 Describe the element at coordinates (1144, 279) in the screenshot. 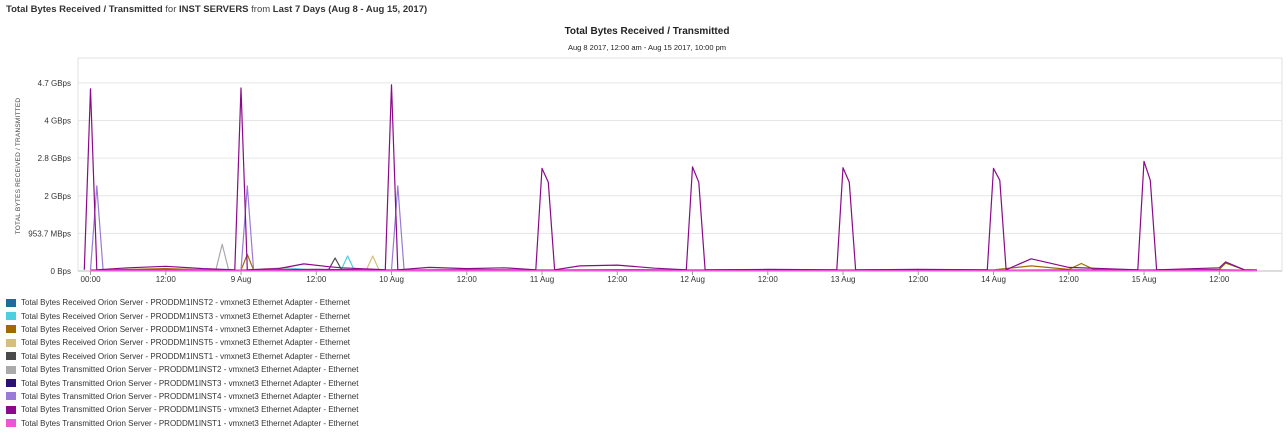

I see `x-tick-label: 15 Aug` at that location.